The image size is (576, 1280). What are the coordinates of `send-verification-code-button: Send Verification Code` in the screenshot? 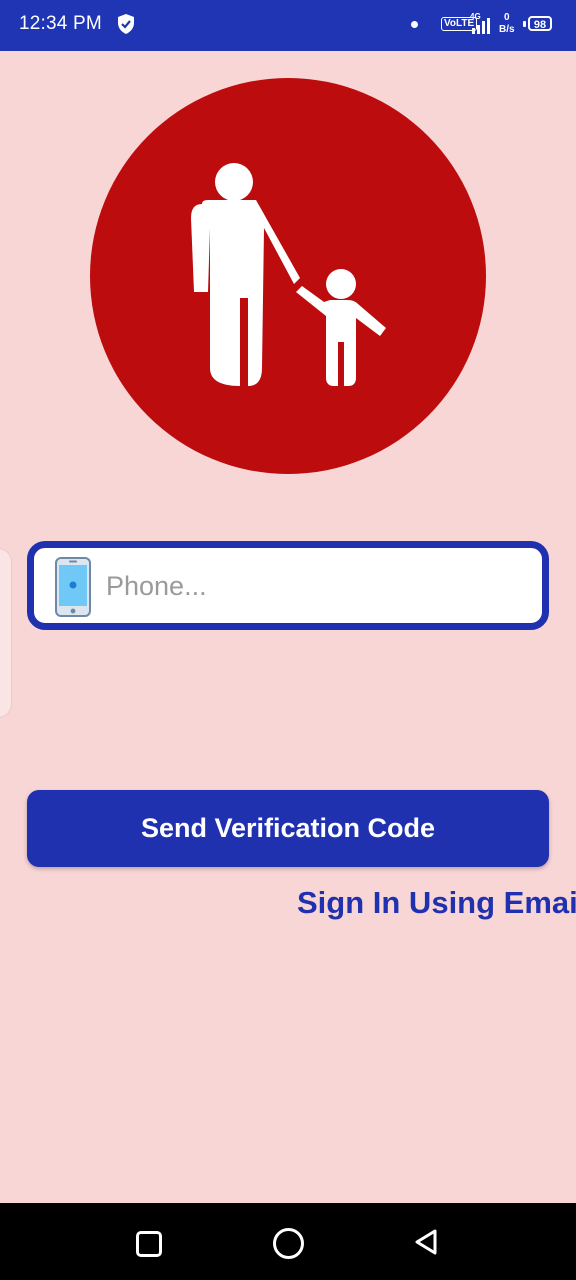 It's located at (288, 828).